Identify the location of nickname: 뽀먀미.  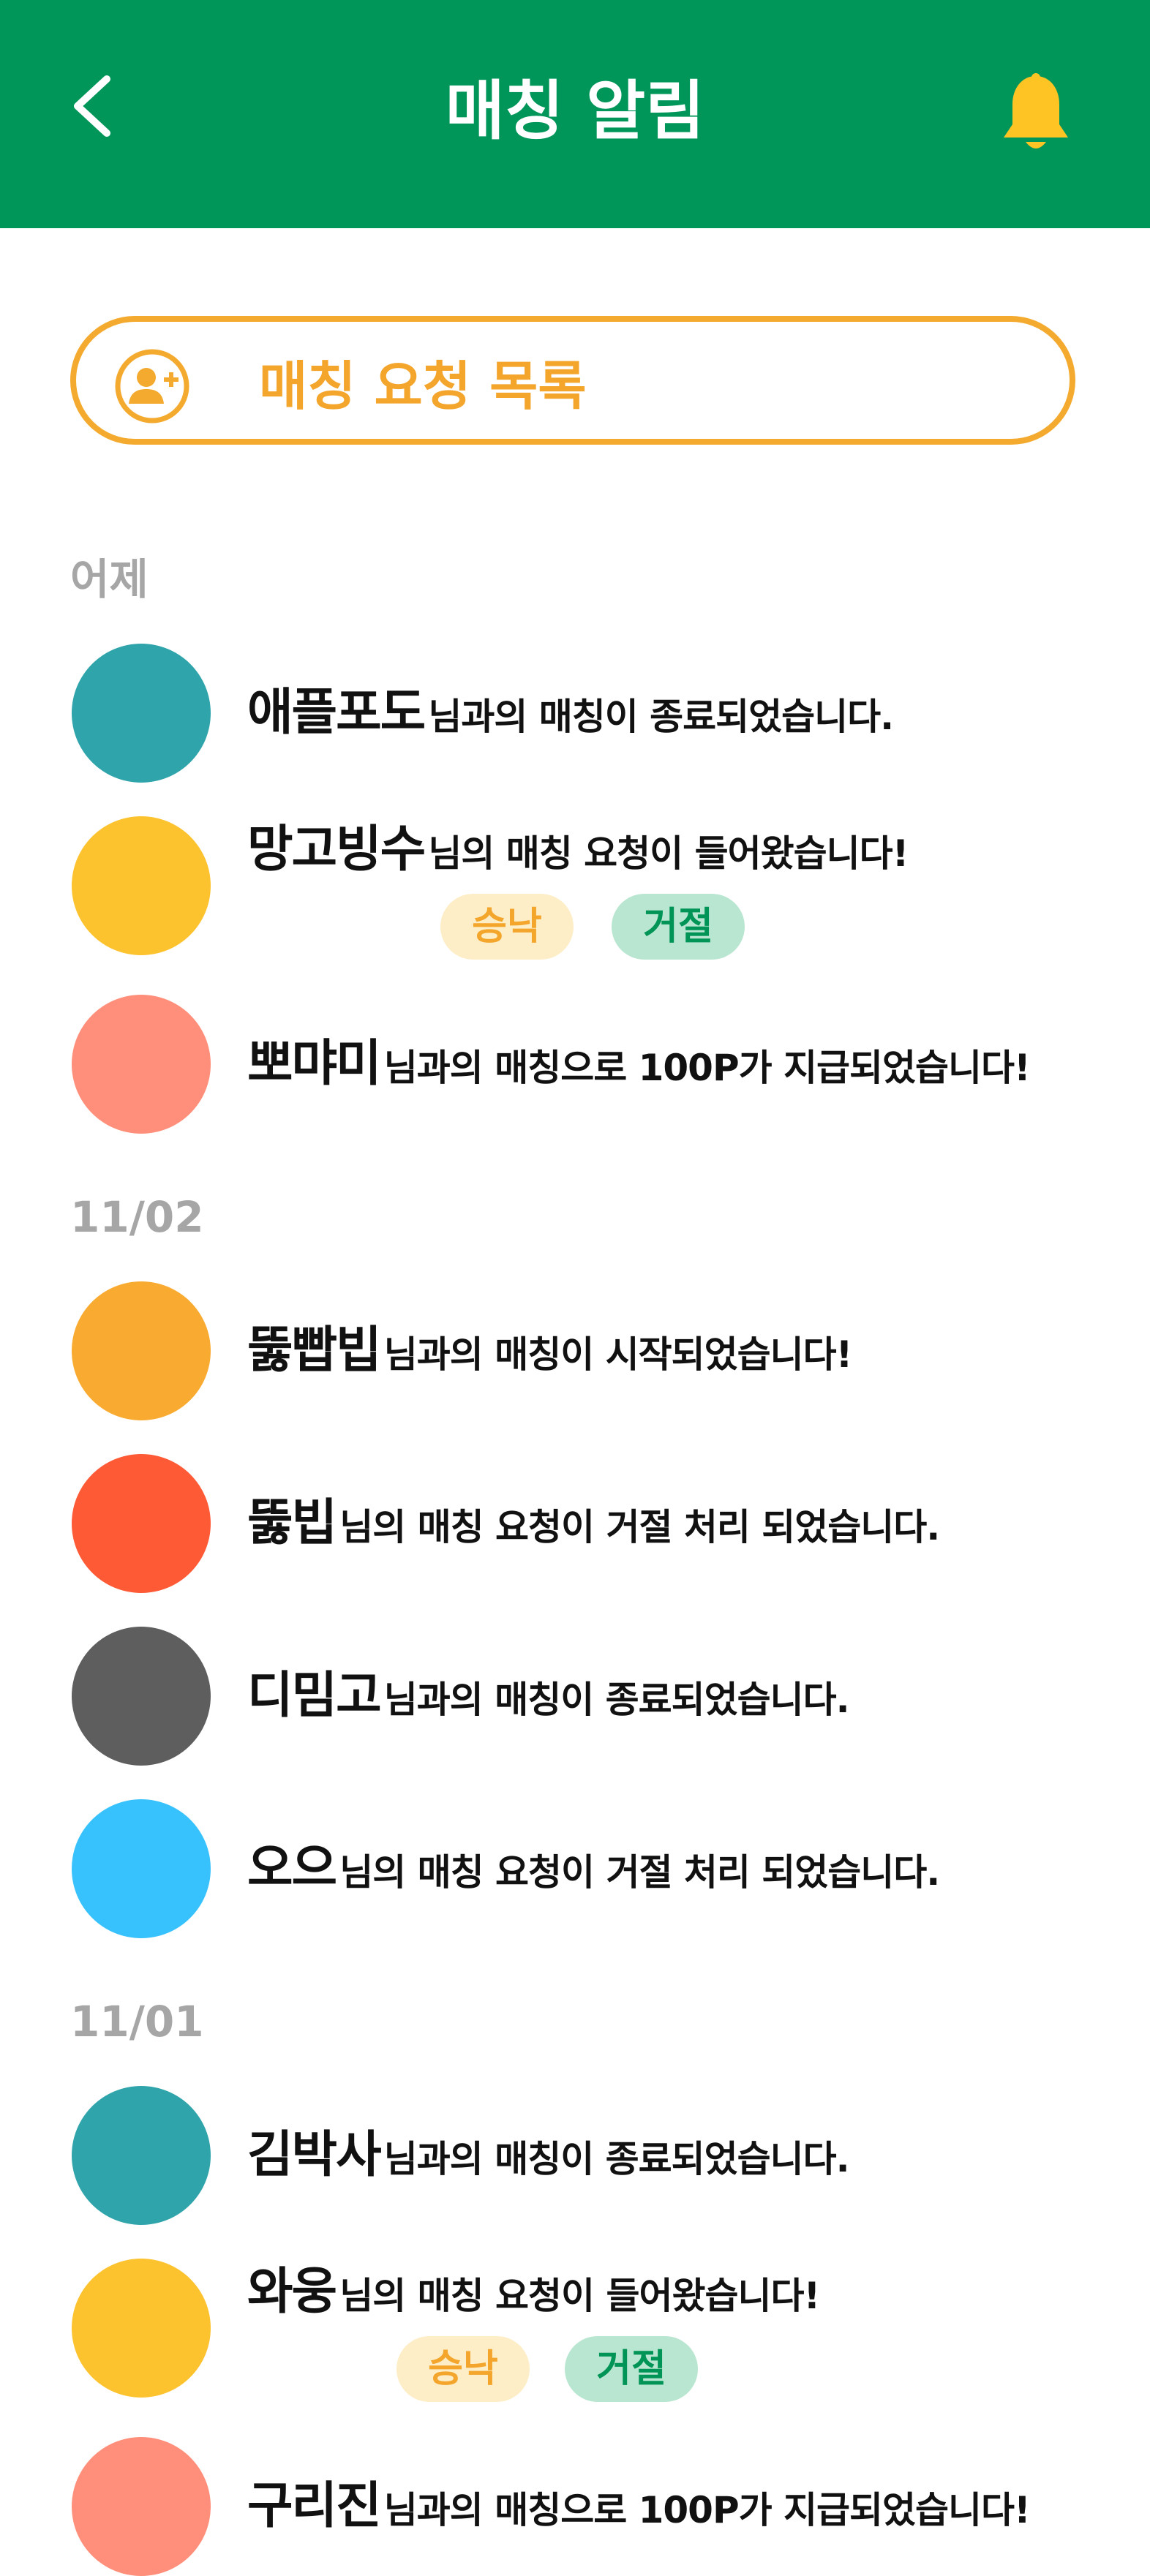
(314, 1064).